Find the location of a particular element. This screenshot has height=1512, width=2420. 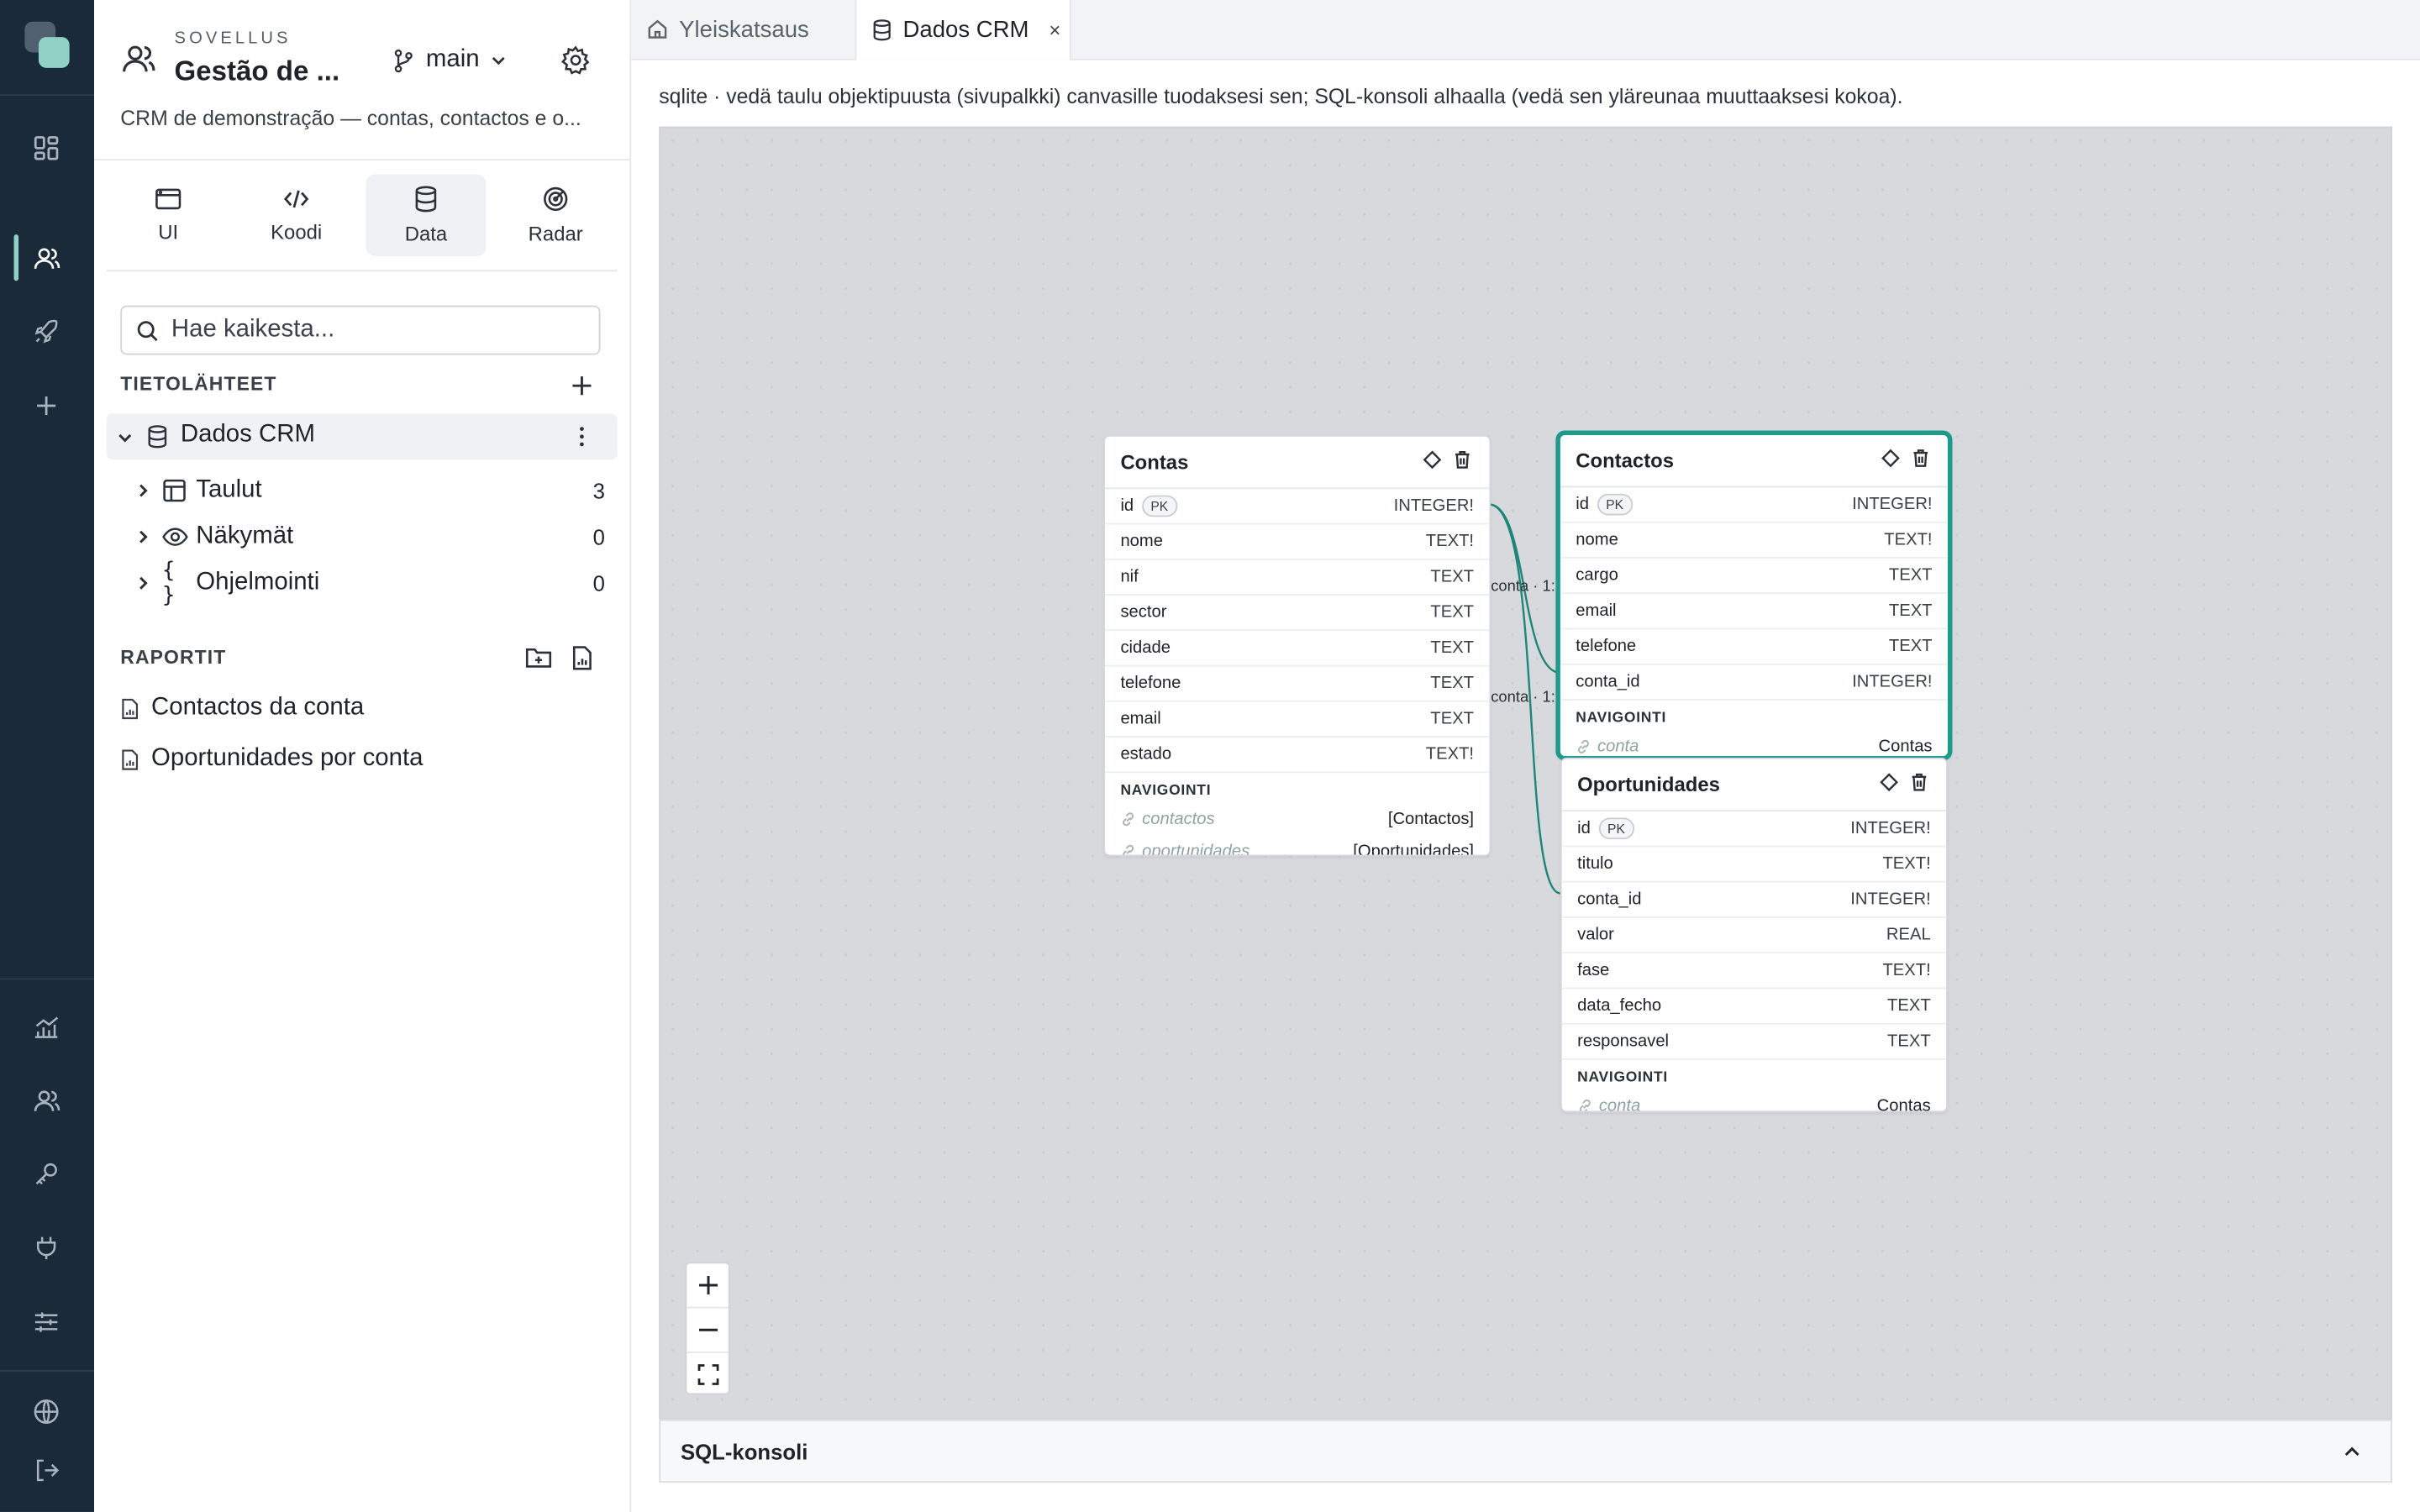

table-card-header: Contas is located at coordinates (1297, 463).